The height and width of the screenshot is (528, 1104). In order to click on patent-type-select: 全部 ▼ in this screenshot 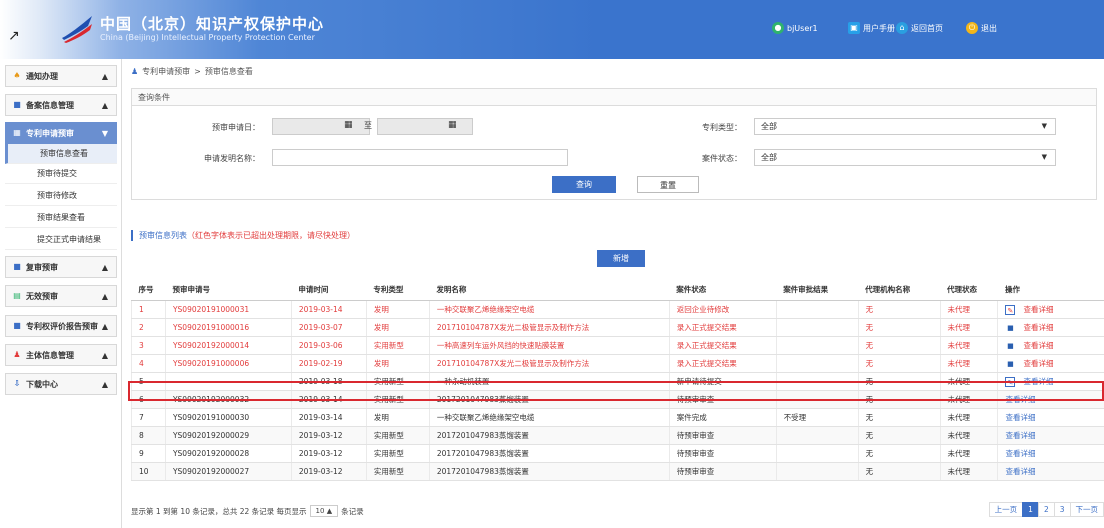, I will do `click(905, 126)`.